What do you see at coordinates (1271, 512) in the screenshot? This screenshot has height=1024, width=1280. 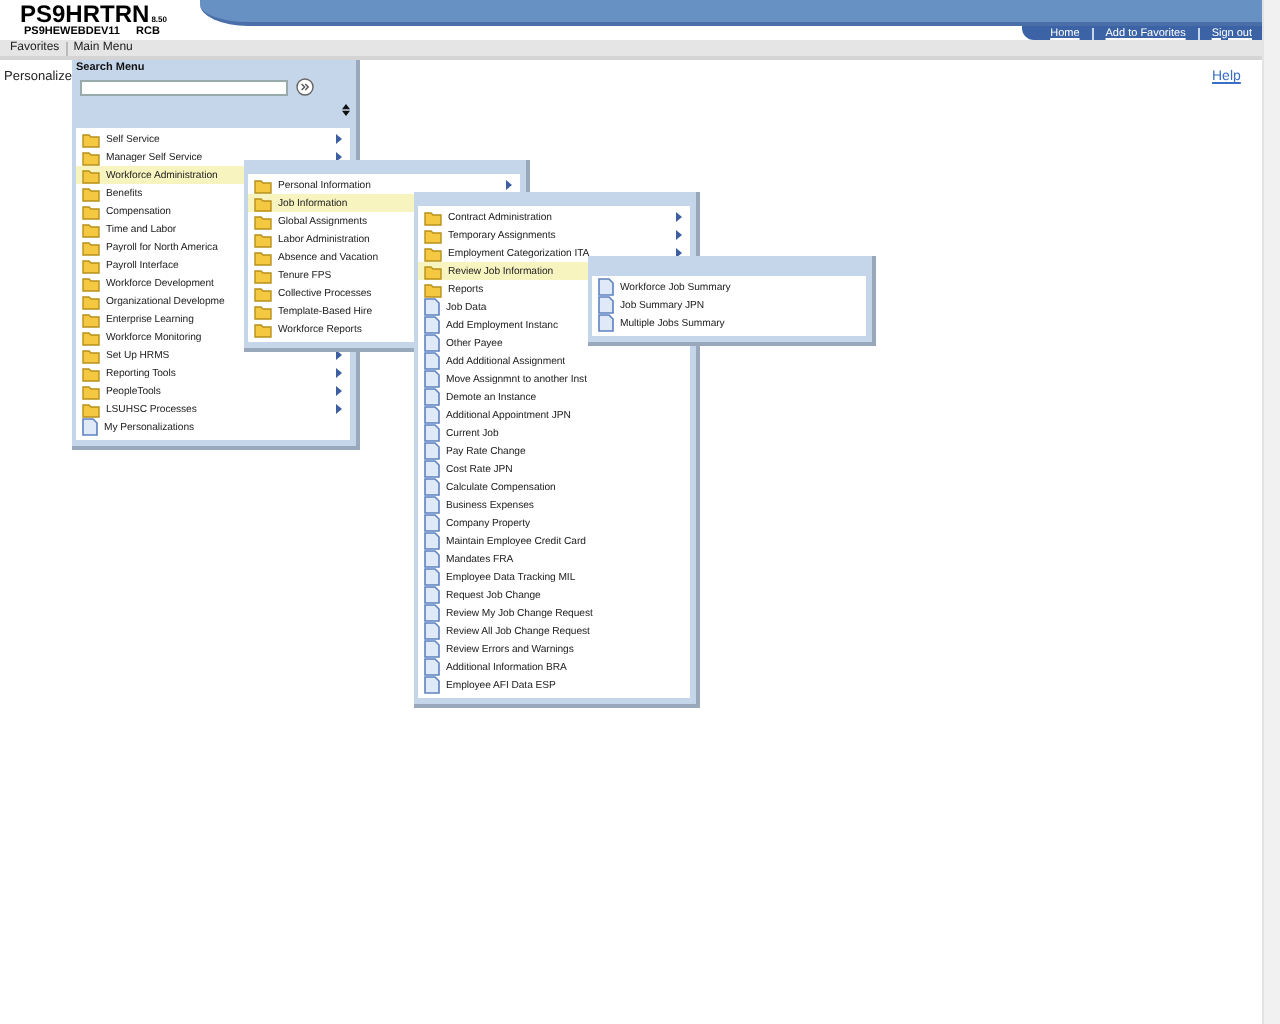 I see `scrollbar` at bounding box center [1271, 512].